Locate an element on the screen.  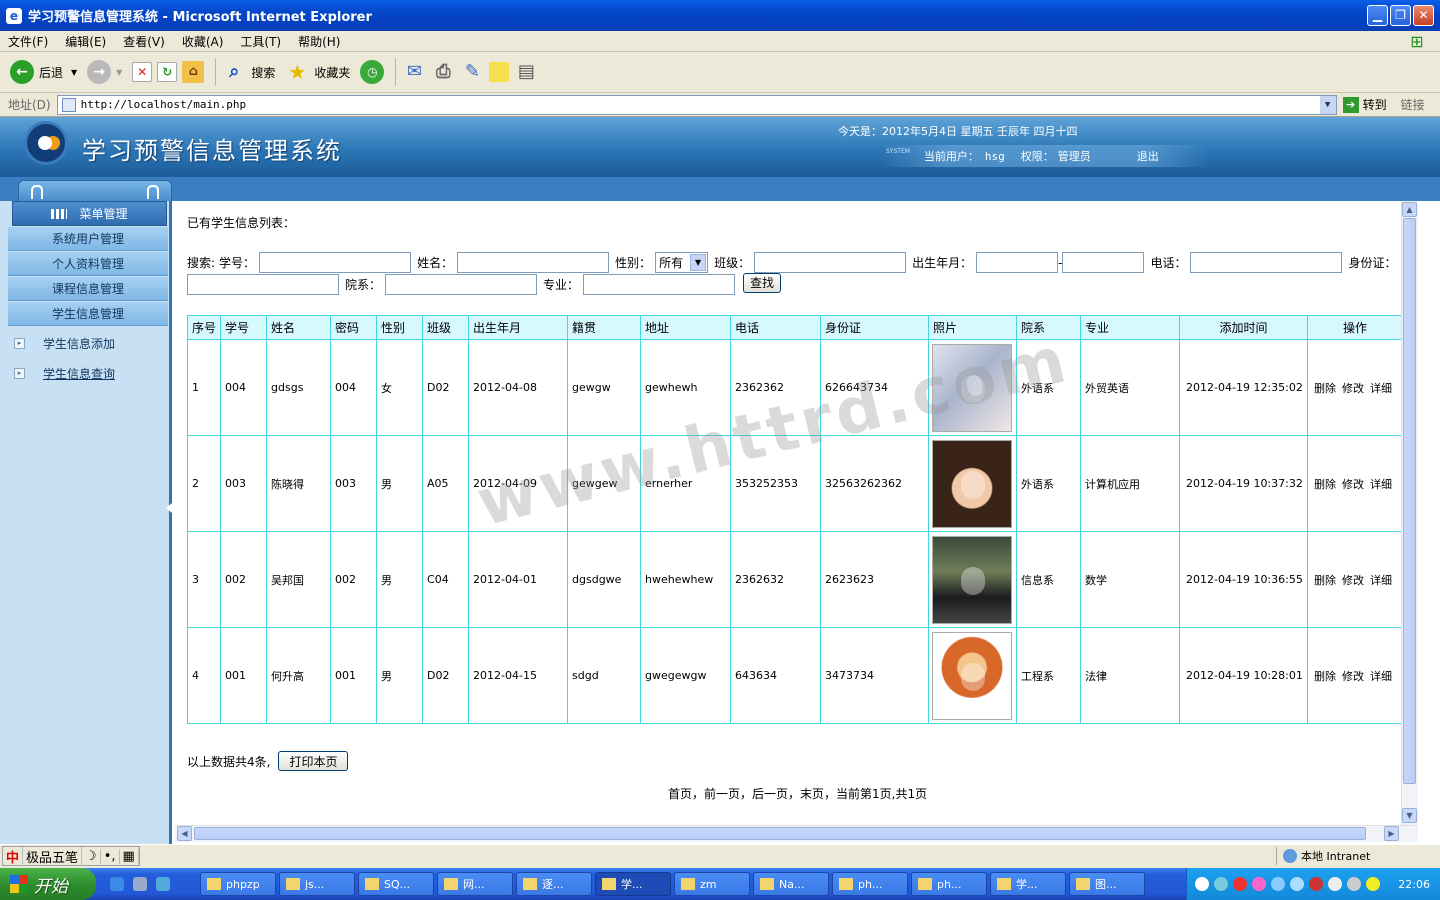
menu-help: 帮助(H) is located at coordinates (319, 41).